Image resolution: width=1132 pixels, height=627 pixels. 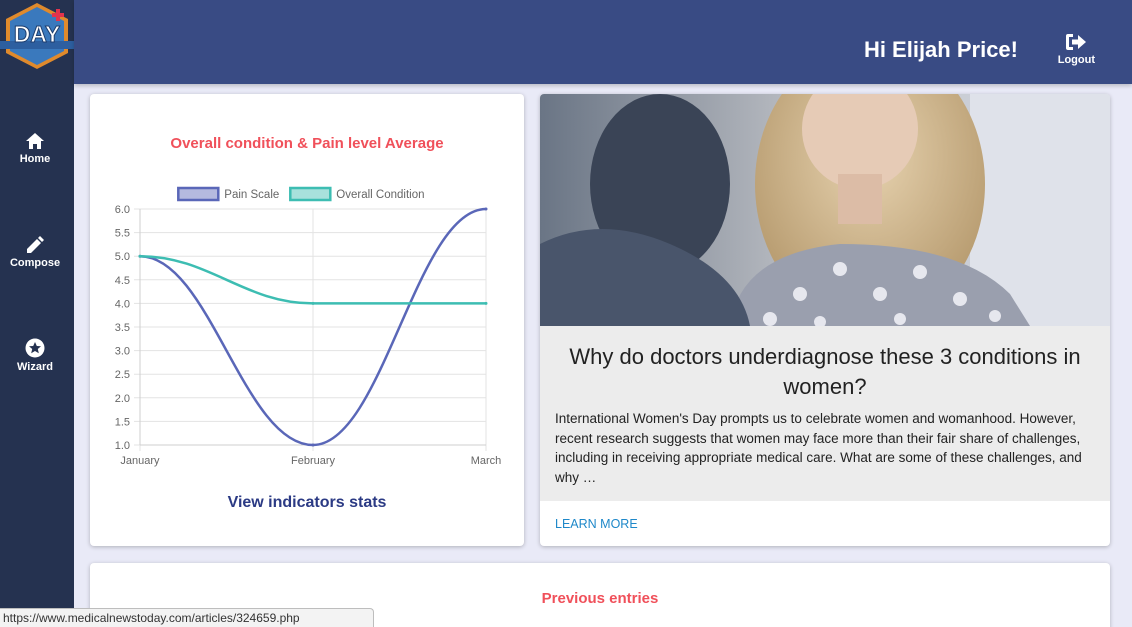 What do you see at coordinates (940, 49) in the screenshot?
I see `user-greeting: Hi Elijah Price!` at bounding box center [940, 49].